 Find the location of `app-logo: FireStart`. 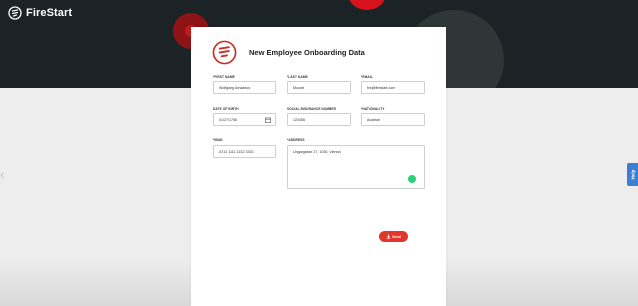

app-logo: FireStart is located at coordinates (40, 13).